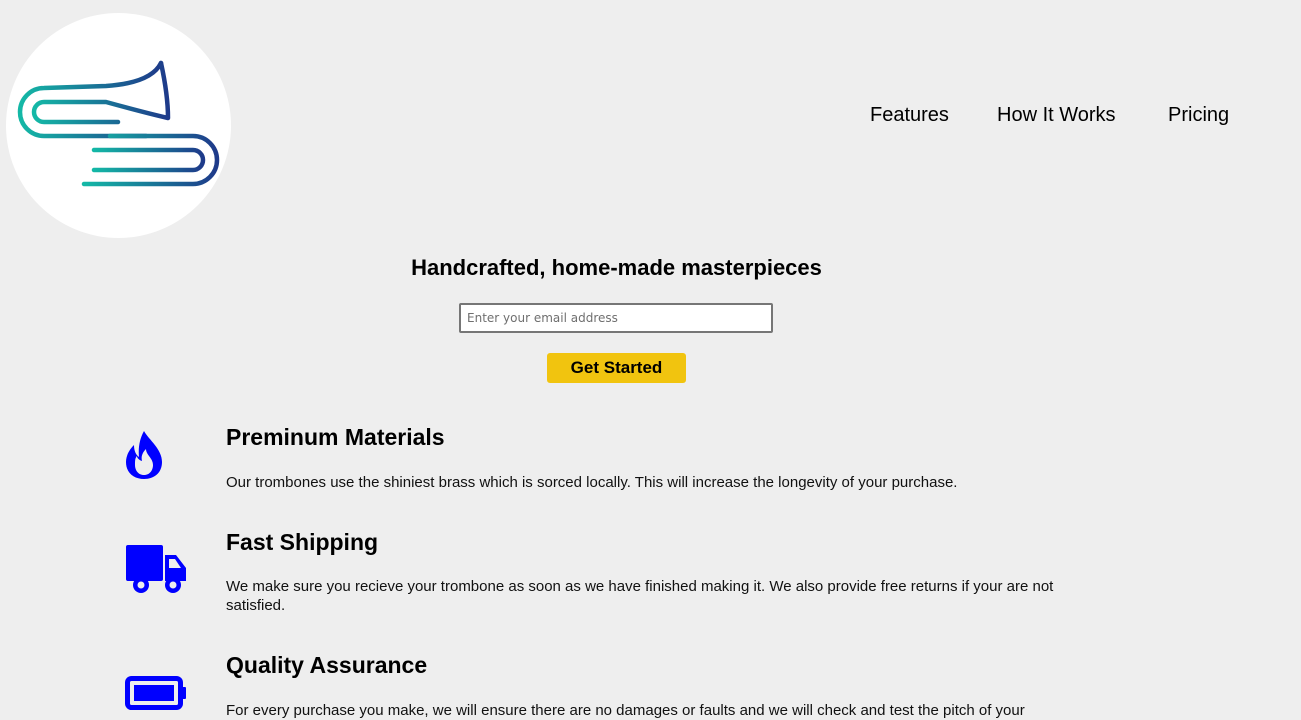 The height and width of the screenshot is (720, 1301). Describe the element at coordinates (327, 665) in the screenshot. I see `feature-title: Quality Assurance` at that location.